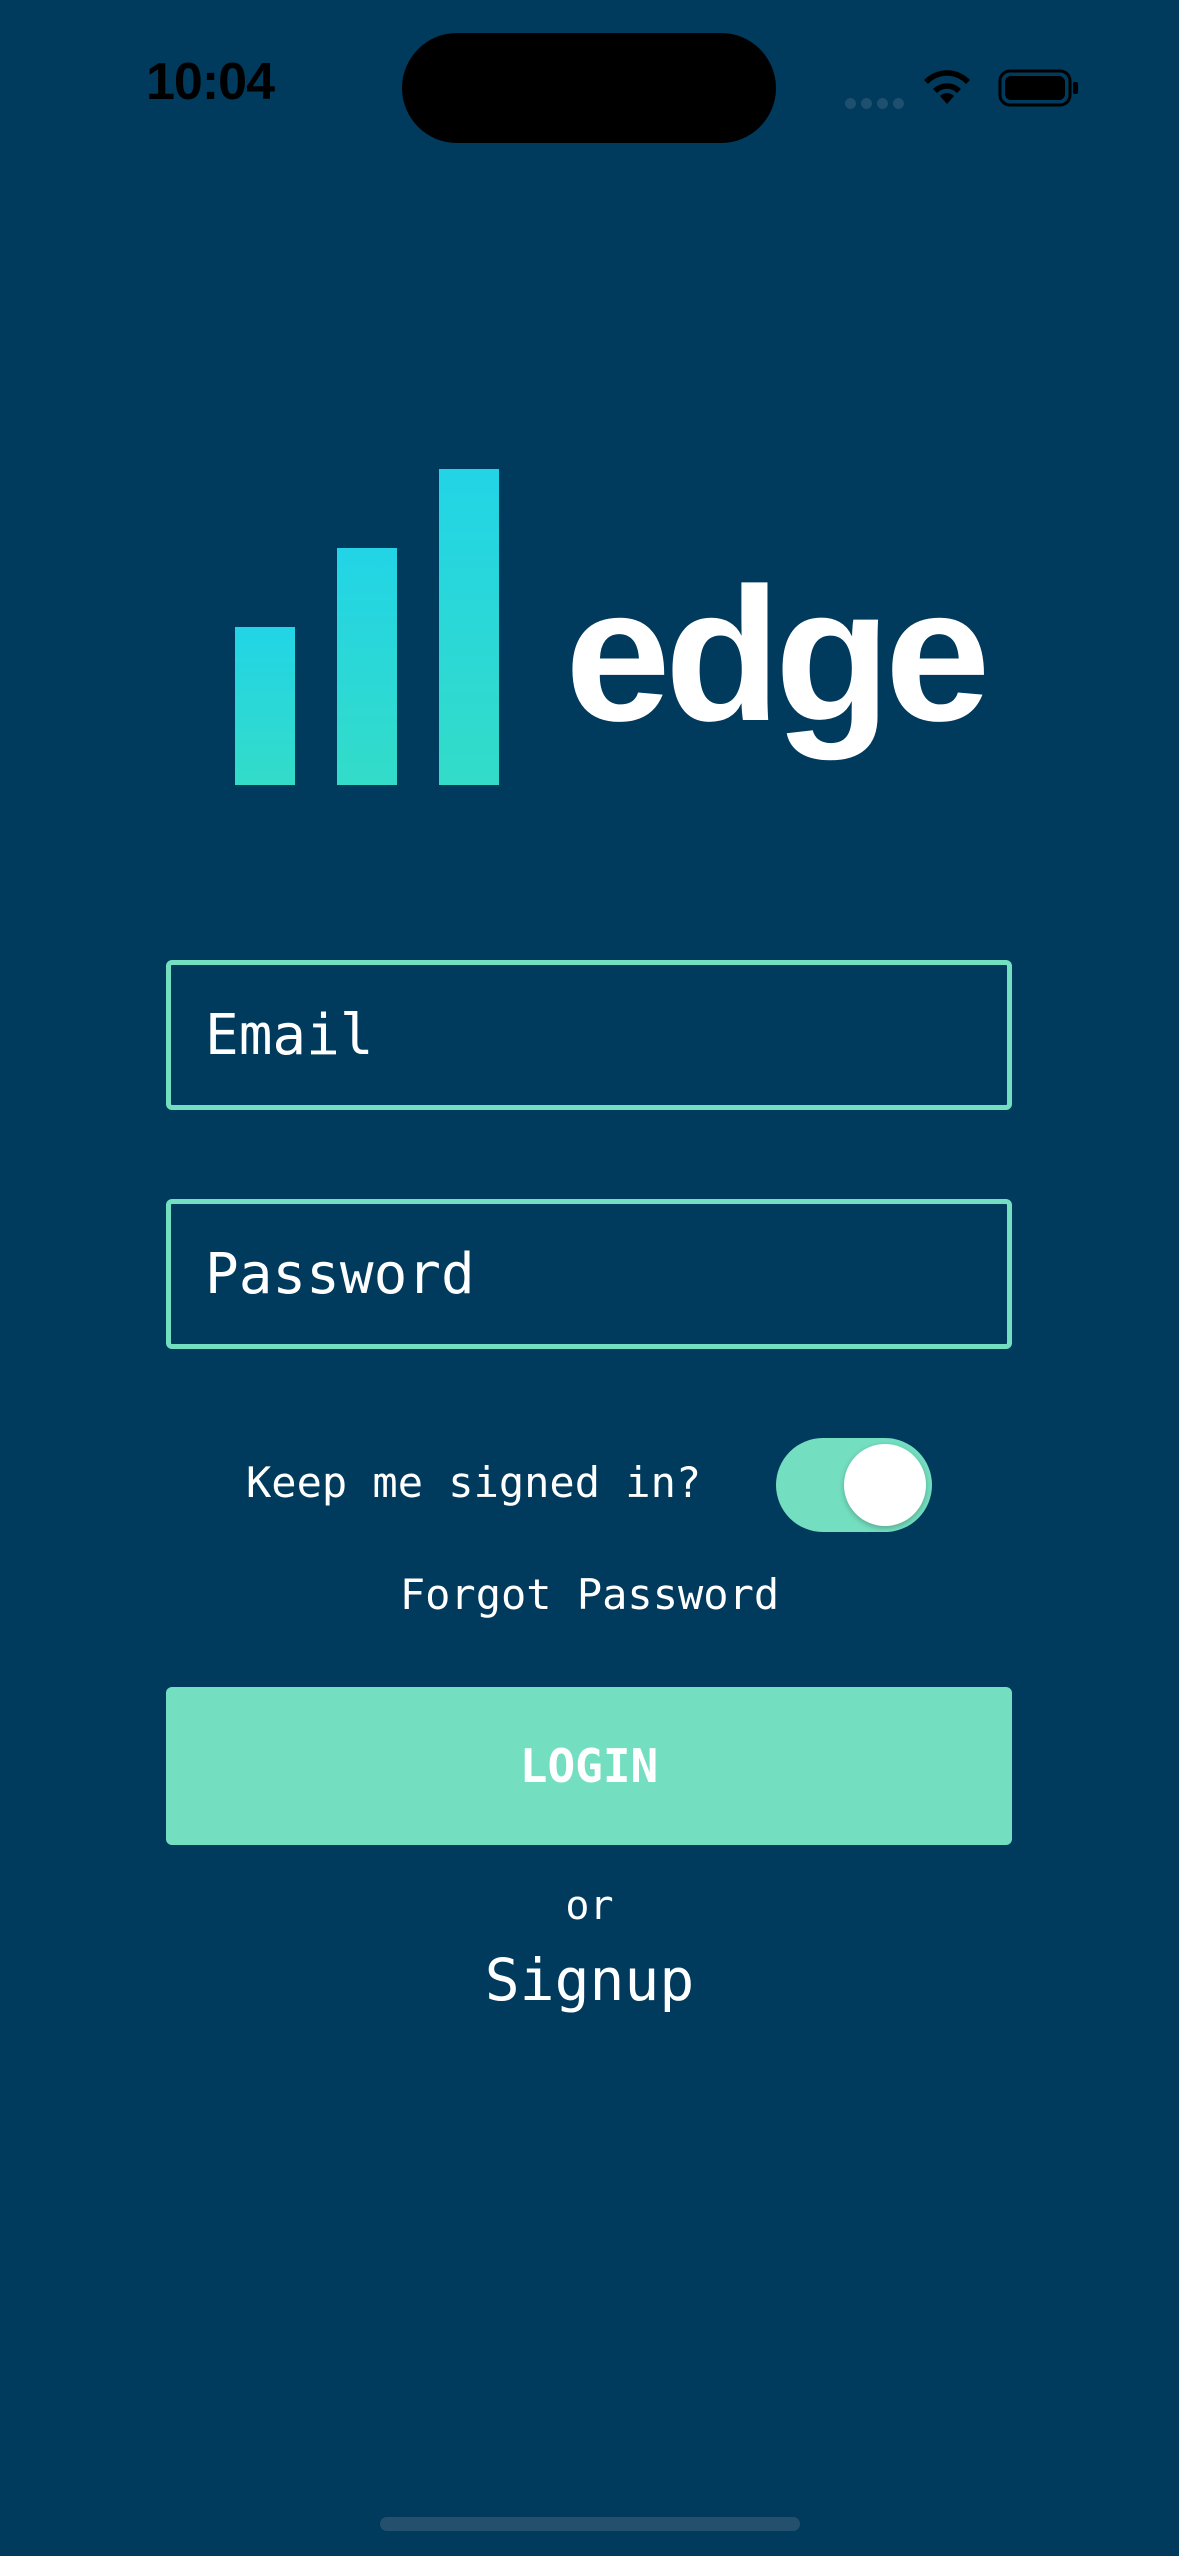  I want to click on dynamic-island, so click(589, 88).